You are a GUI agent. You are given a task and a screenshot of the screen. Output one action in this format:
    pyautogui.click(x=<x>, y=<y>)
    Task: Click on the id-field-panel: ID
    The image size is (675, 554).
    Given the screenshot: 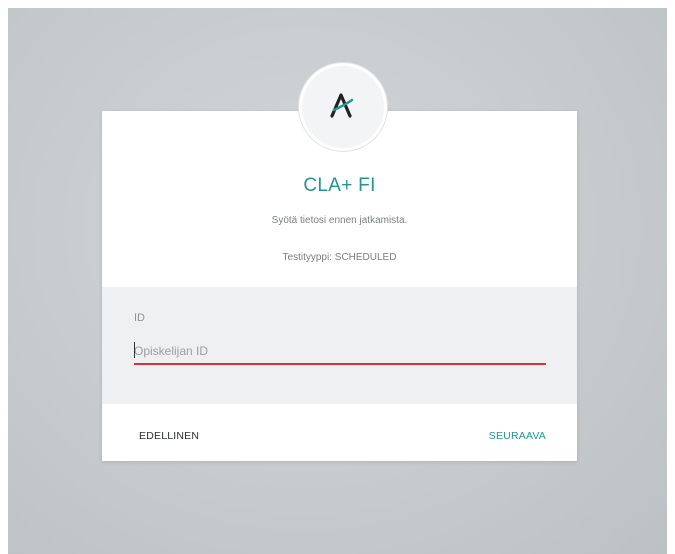 What is the action you would take?
    pyautogui.click(x=339, y=345)
    